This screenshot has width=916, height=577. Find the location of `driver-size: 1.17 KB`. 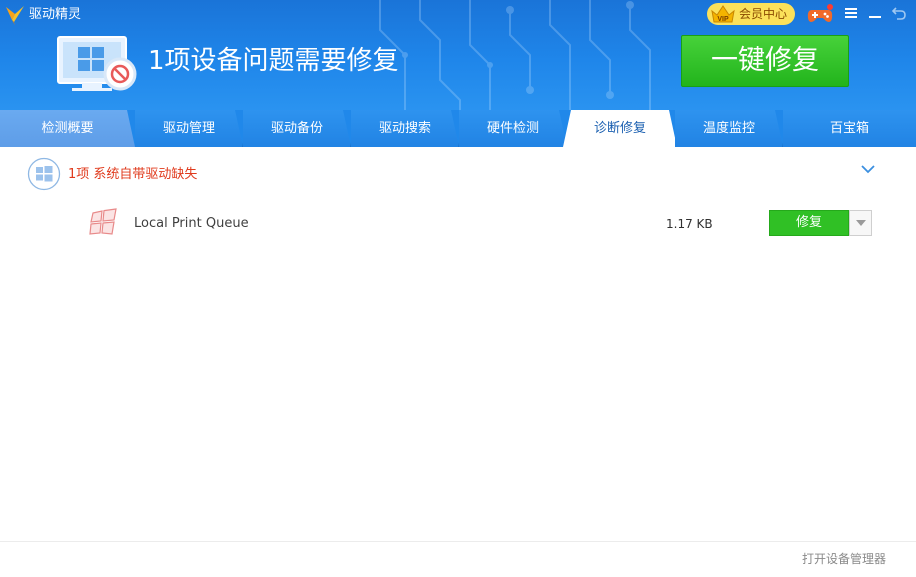

driver-size: 1.17 KB is located at coordinates (689, 224).